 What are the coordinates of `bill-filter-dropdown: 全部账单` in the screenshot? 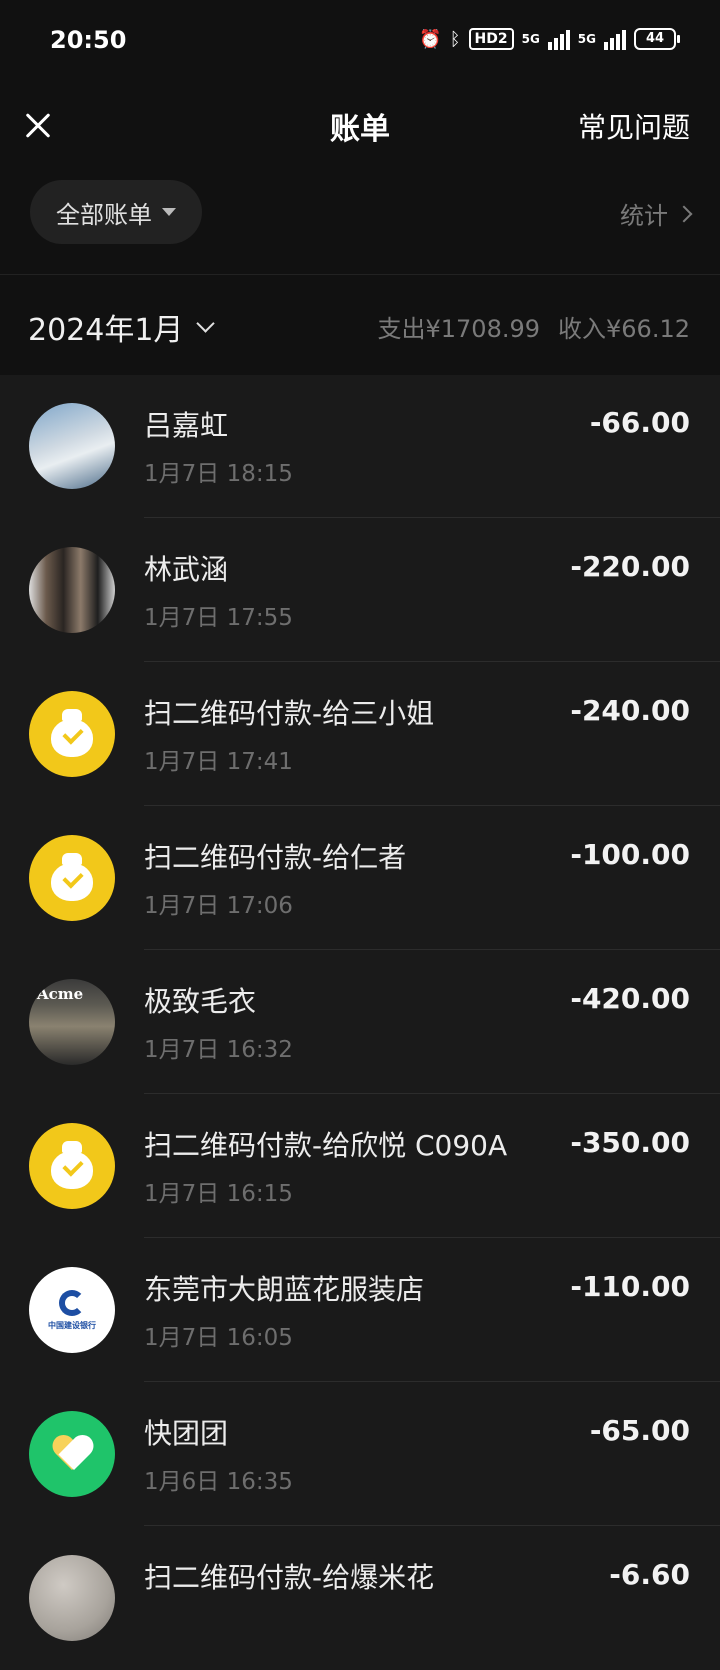 It's located at (116, 212).